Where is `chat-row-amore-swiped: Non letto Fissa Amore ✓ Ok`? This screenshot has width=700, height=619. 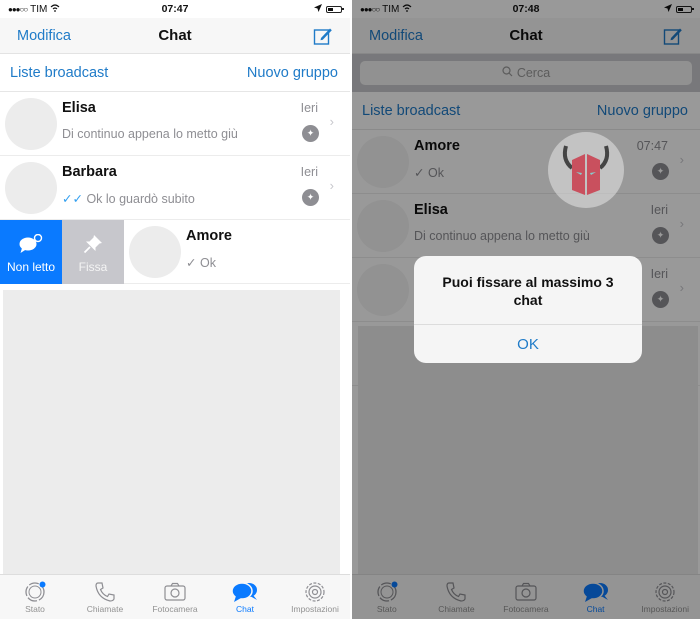 chat-row-amore-swiped: Non letto Fissa Amore ✓ Ok is located at coordinates (175, 252).